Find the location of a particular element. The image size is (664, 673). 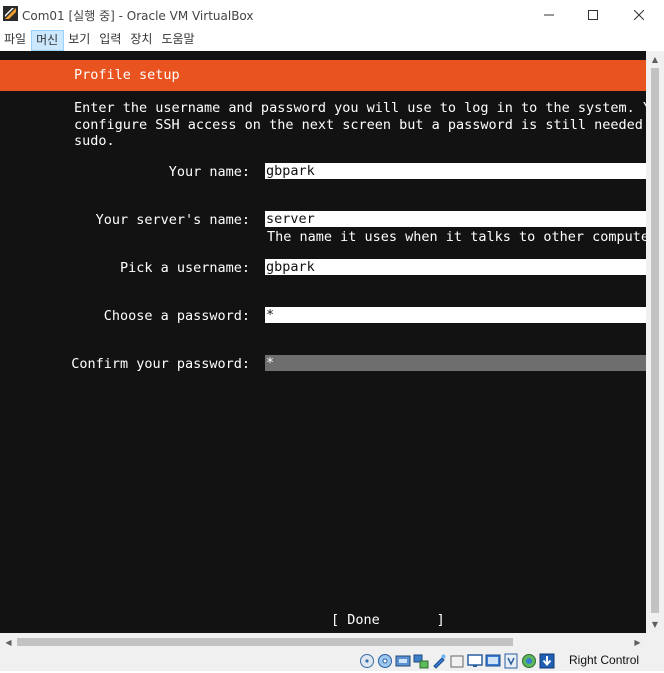

optical-drive-icon is located at coordinates (385, 661).